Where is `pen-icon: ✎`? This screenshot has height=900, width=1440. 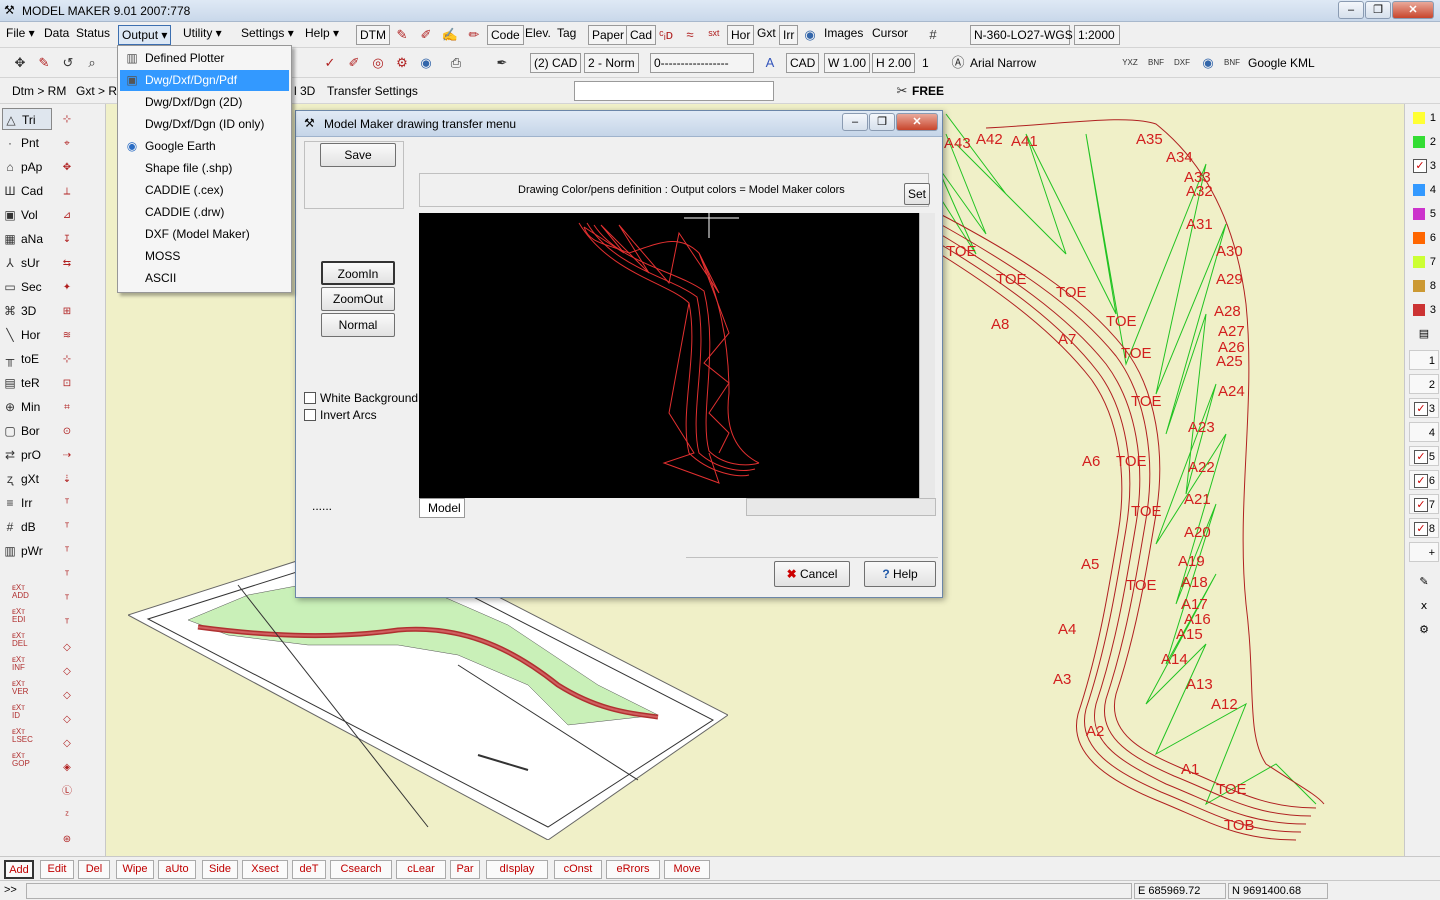
pen-icon: ✎ is located at coordinates (402, 35).